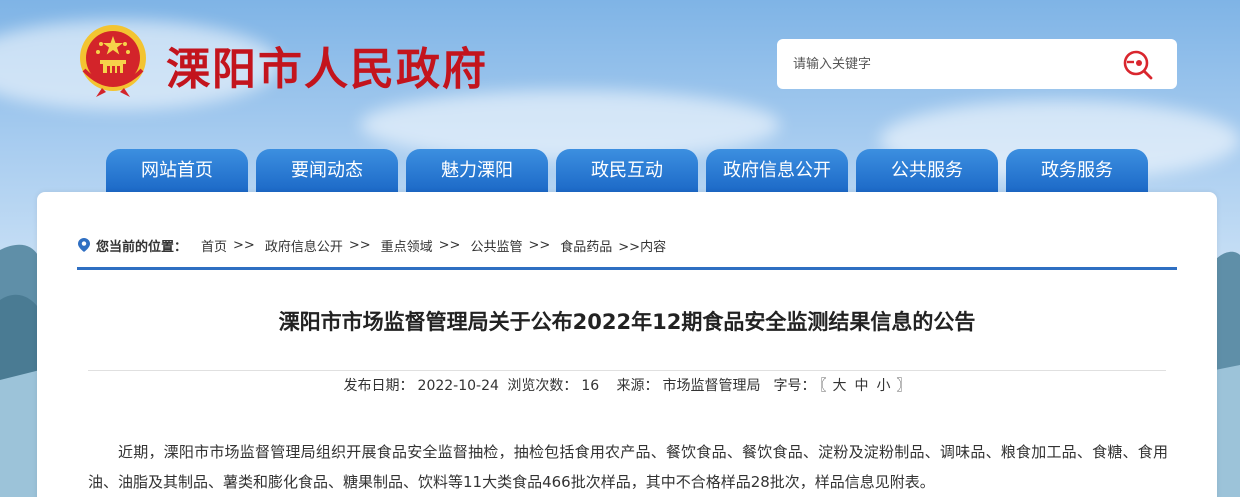  I want to click on search-box, so click(977, 64).